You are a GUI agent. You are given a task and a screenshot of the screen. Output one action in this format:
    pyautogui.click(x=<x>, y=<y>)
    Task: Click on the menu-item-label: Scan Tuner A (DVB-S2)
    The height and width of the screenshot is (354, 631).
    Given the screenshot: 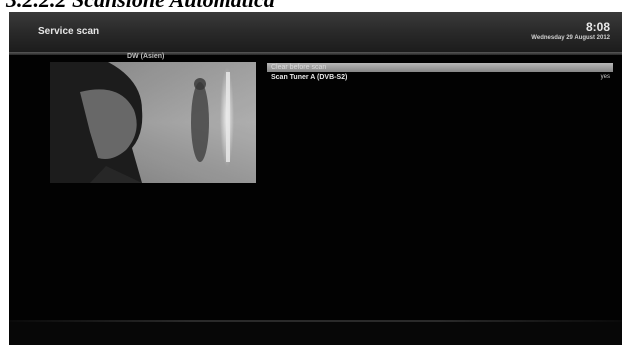 What is the action you would take?
    pyautogui.click(x=309, y=77)
    